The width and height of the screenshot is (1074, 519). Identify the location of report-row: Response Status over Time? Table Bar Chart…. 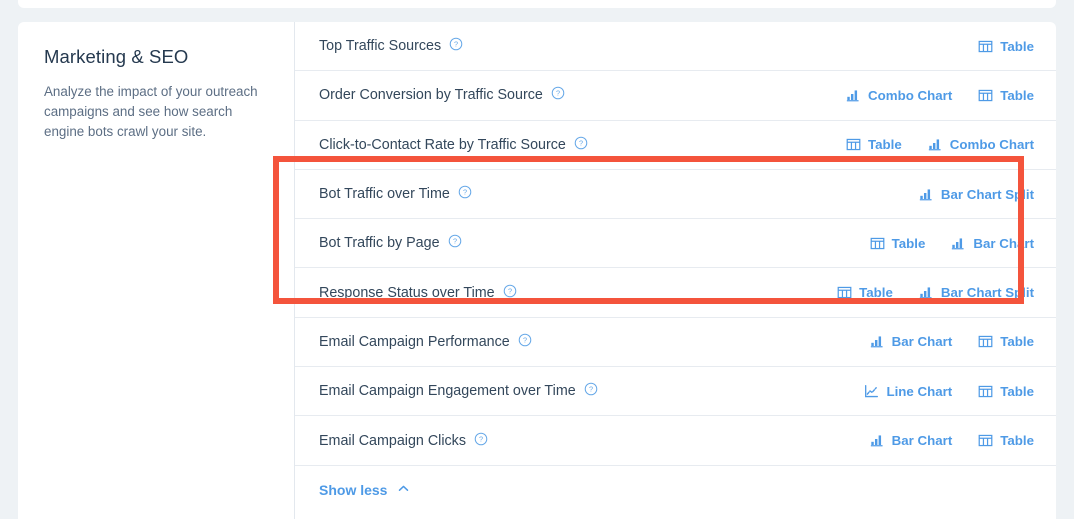
(675, 293).